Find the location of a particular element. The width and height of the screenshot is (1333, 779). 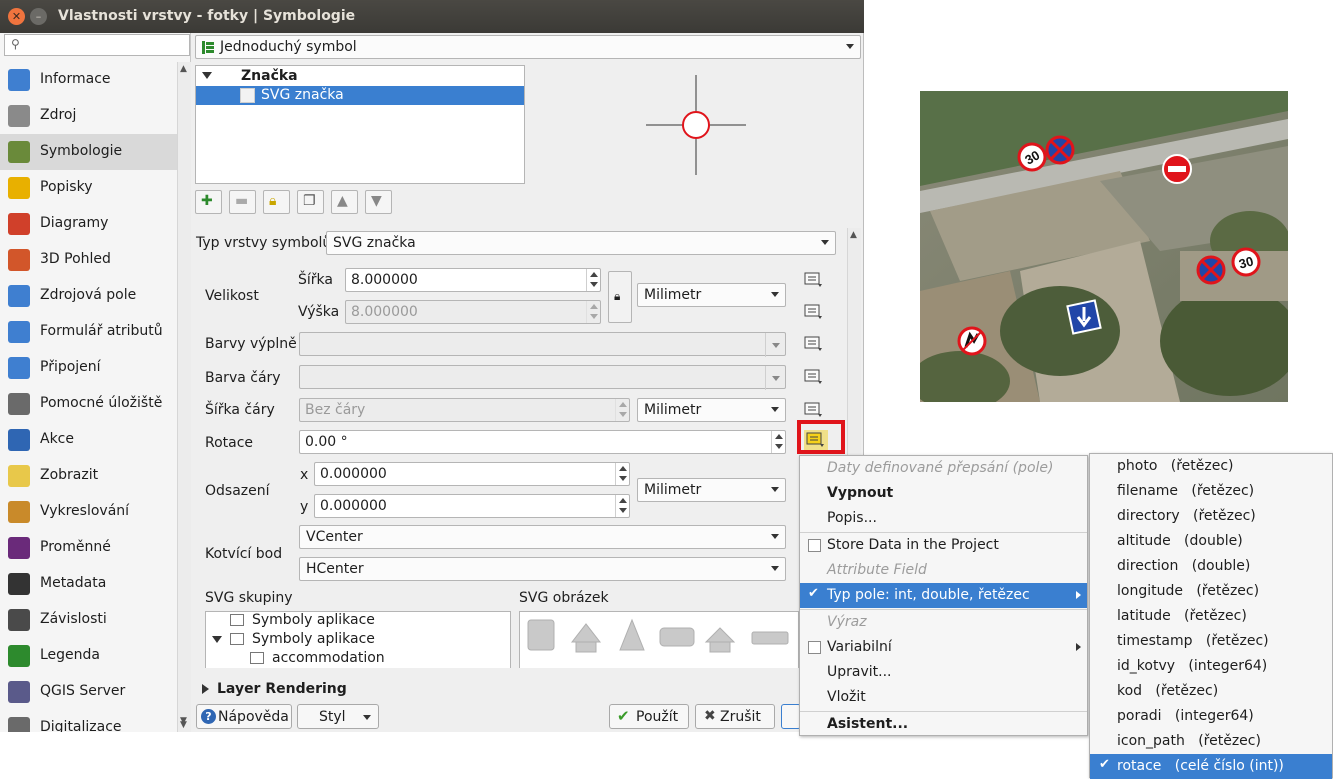

field-menu-item: timestamp (řetězec) is located at coordinates (1211, 641).